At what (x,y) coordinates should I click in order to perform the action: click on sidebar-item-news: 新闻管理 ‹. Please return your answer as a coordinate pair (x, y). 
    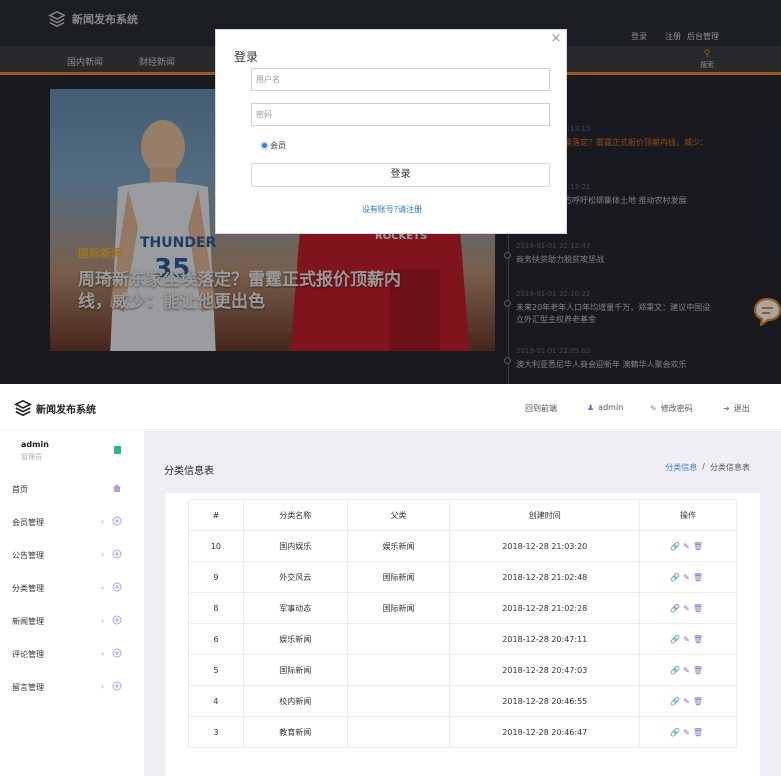
    Looking at the image, I should click on (68, 622).